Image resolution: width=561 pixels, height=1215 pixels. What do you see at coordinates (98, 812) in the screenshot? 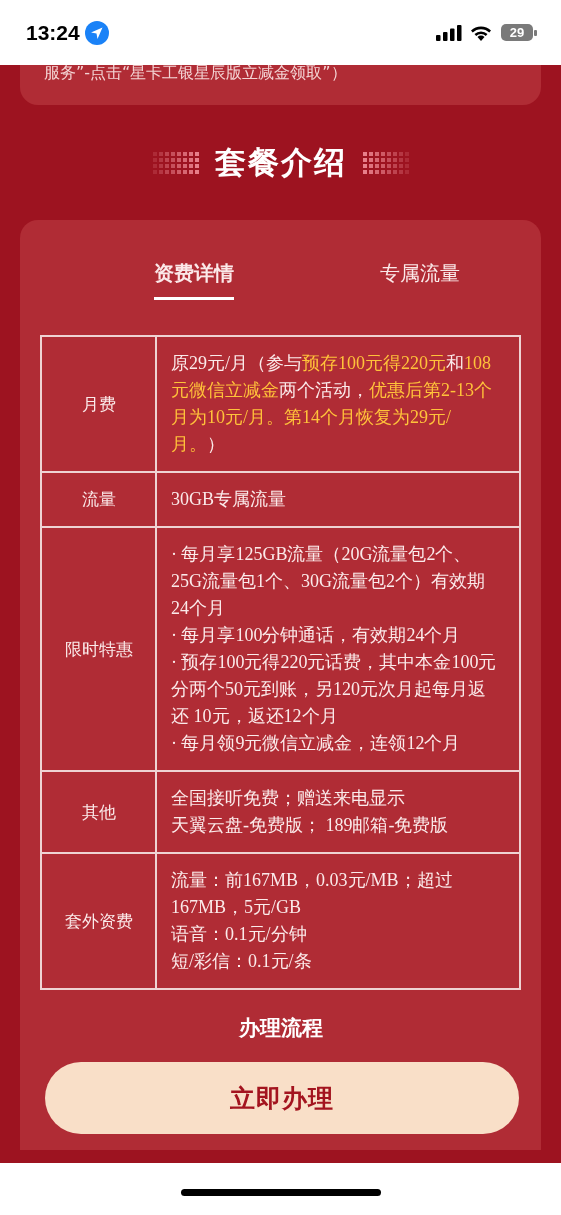
I see `row-label: 其他` at bounding box center [98, 812].